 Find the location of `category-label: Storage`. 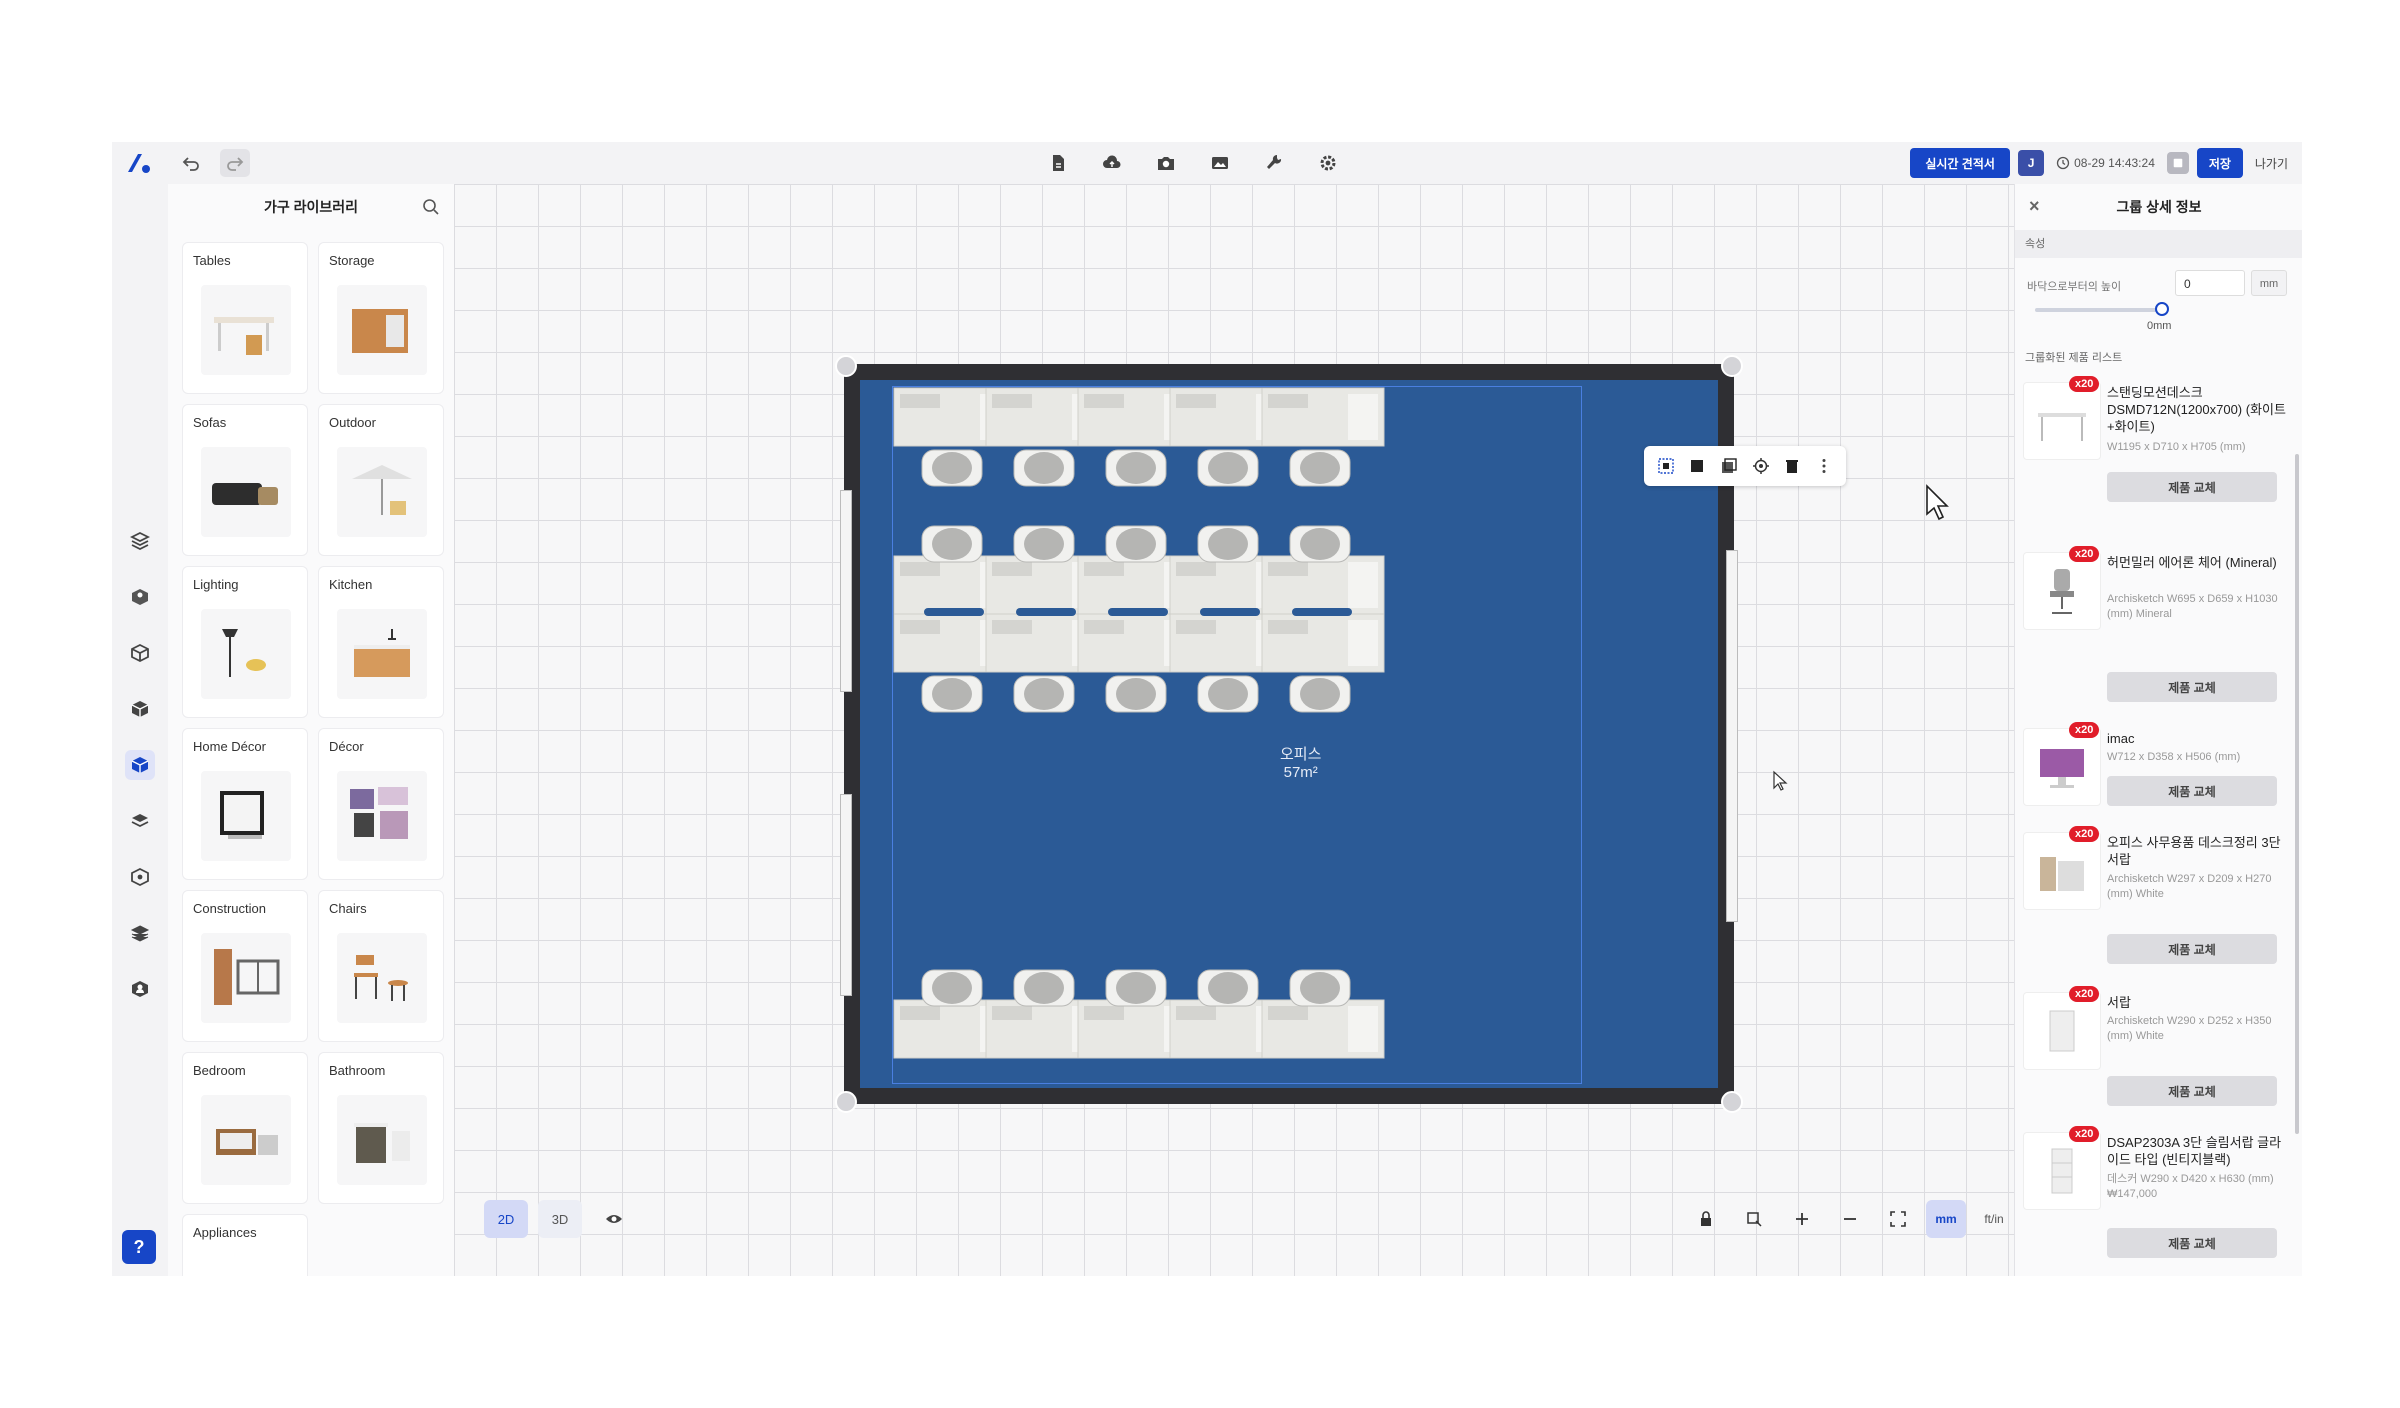

category-label: Storage is located at coordinates (352, 260).